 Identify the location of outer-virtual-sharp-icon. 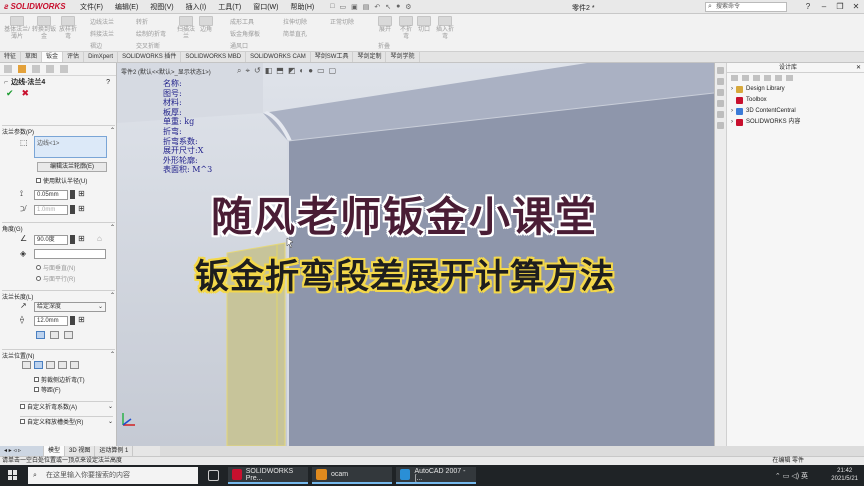
(40, 335).